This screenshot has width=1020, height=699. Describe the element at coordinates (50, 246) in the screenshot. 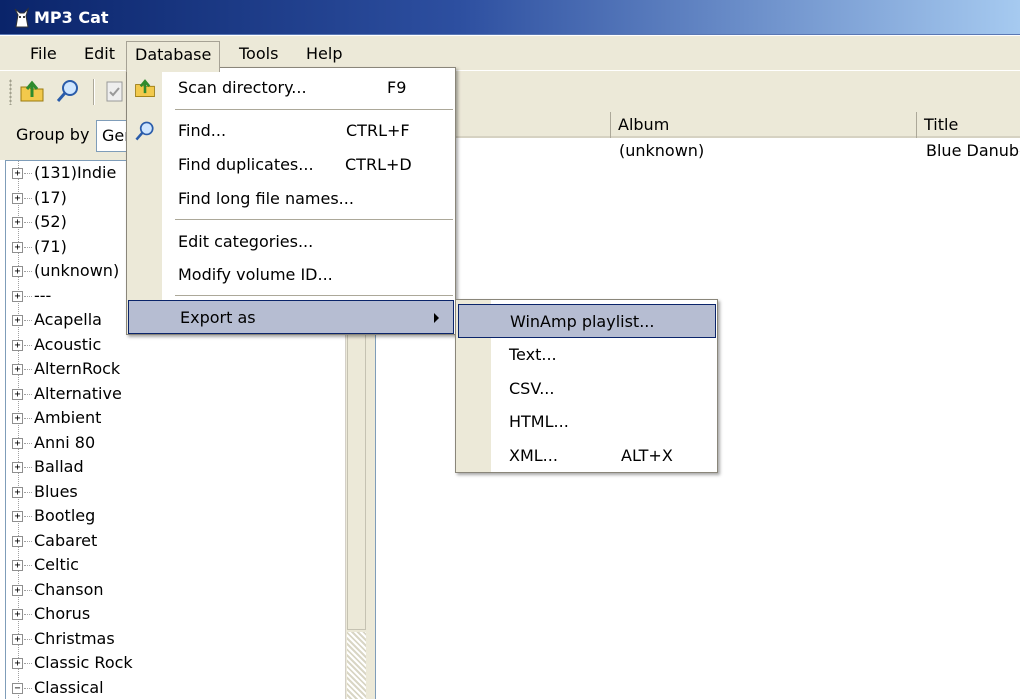

I see `tree-item-label: (71)` at that location.